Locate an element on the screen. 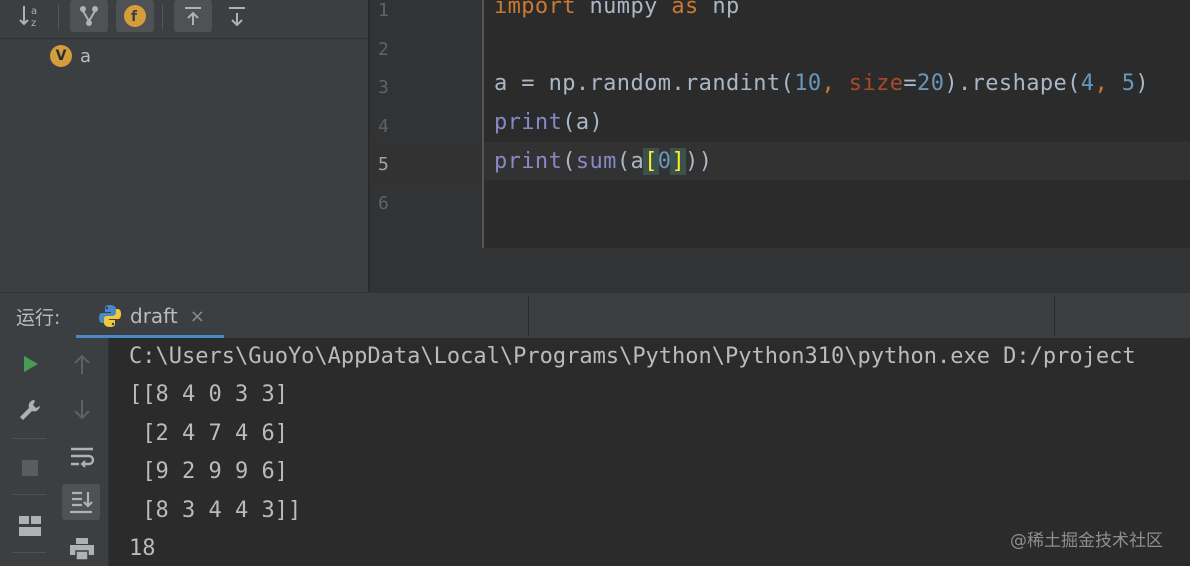 This screenshot has height=566, width=1190. edit-configuration-button is located at coordinates (30, 410).